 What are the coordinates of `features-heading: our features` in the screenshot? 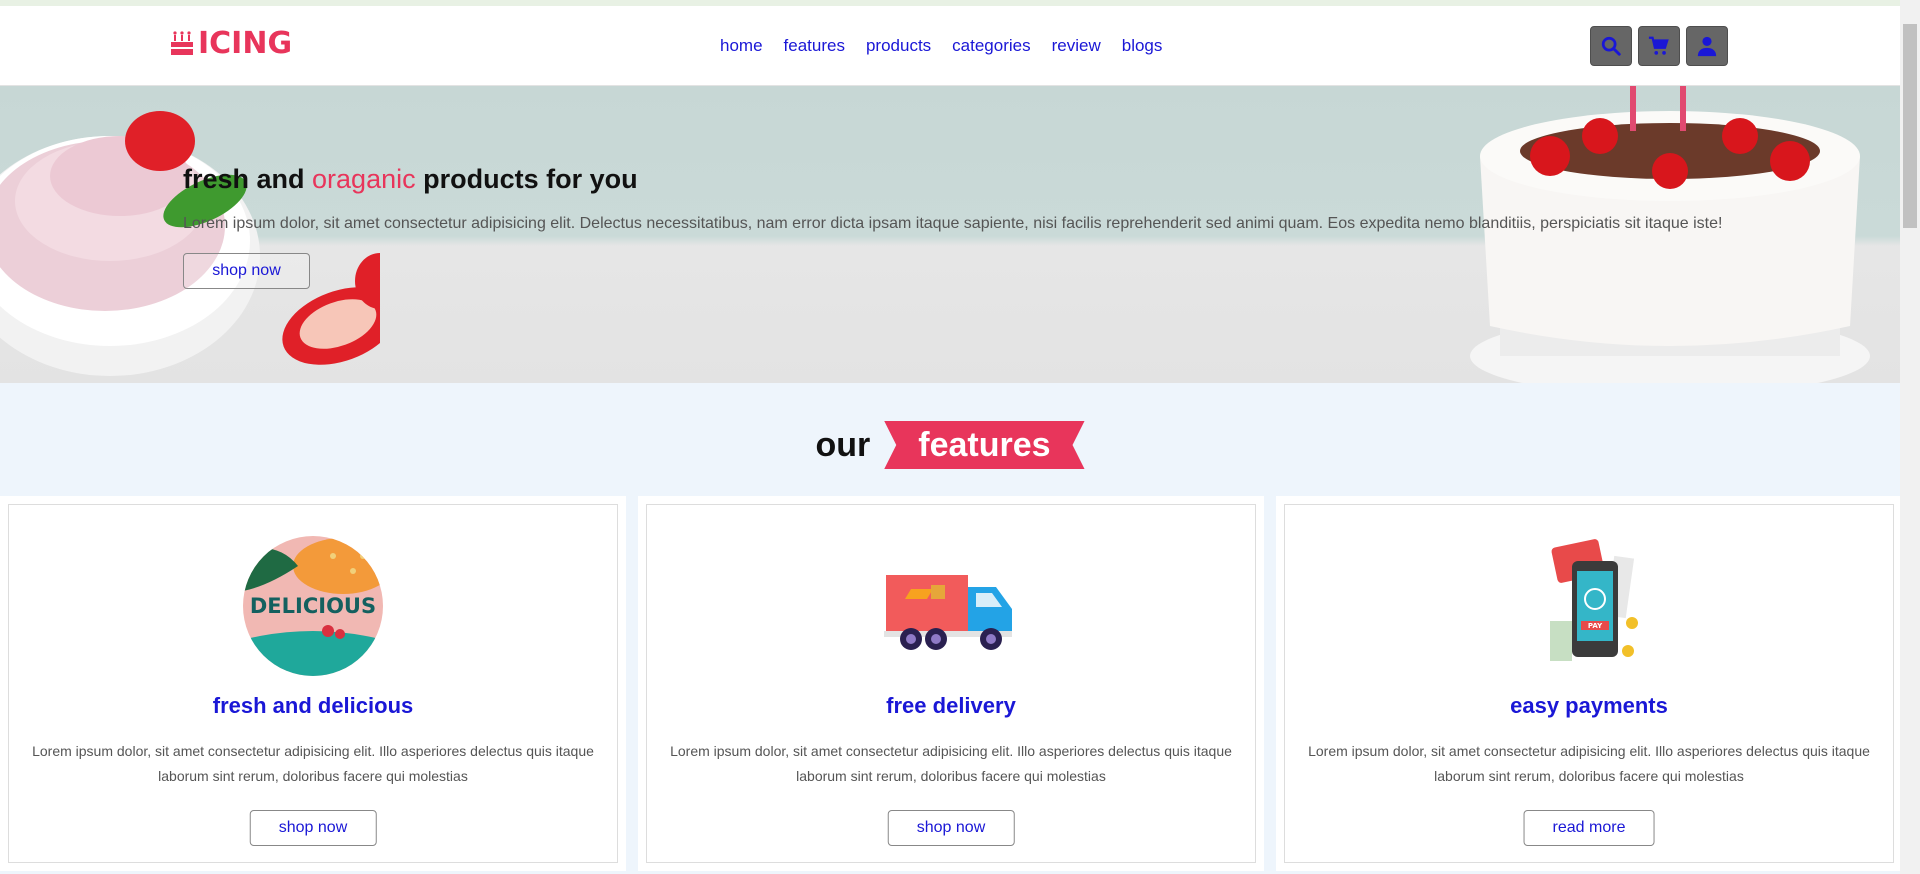 It's located at (950, 445).